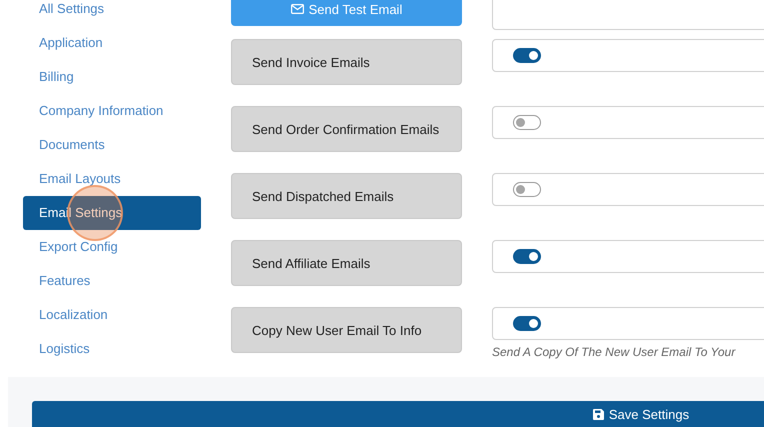 The height and width of the screenshot is (427, 764). I want to click on hint-text: Send A Copy Of The New User Email To Your, so click(614, 352).